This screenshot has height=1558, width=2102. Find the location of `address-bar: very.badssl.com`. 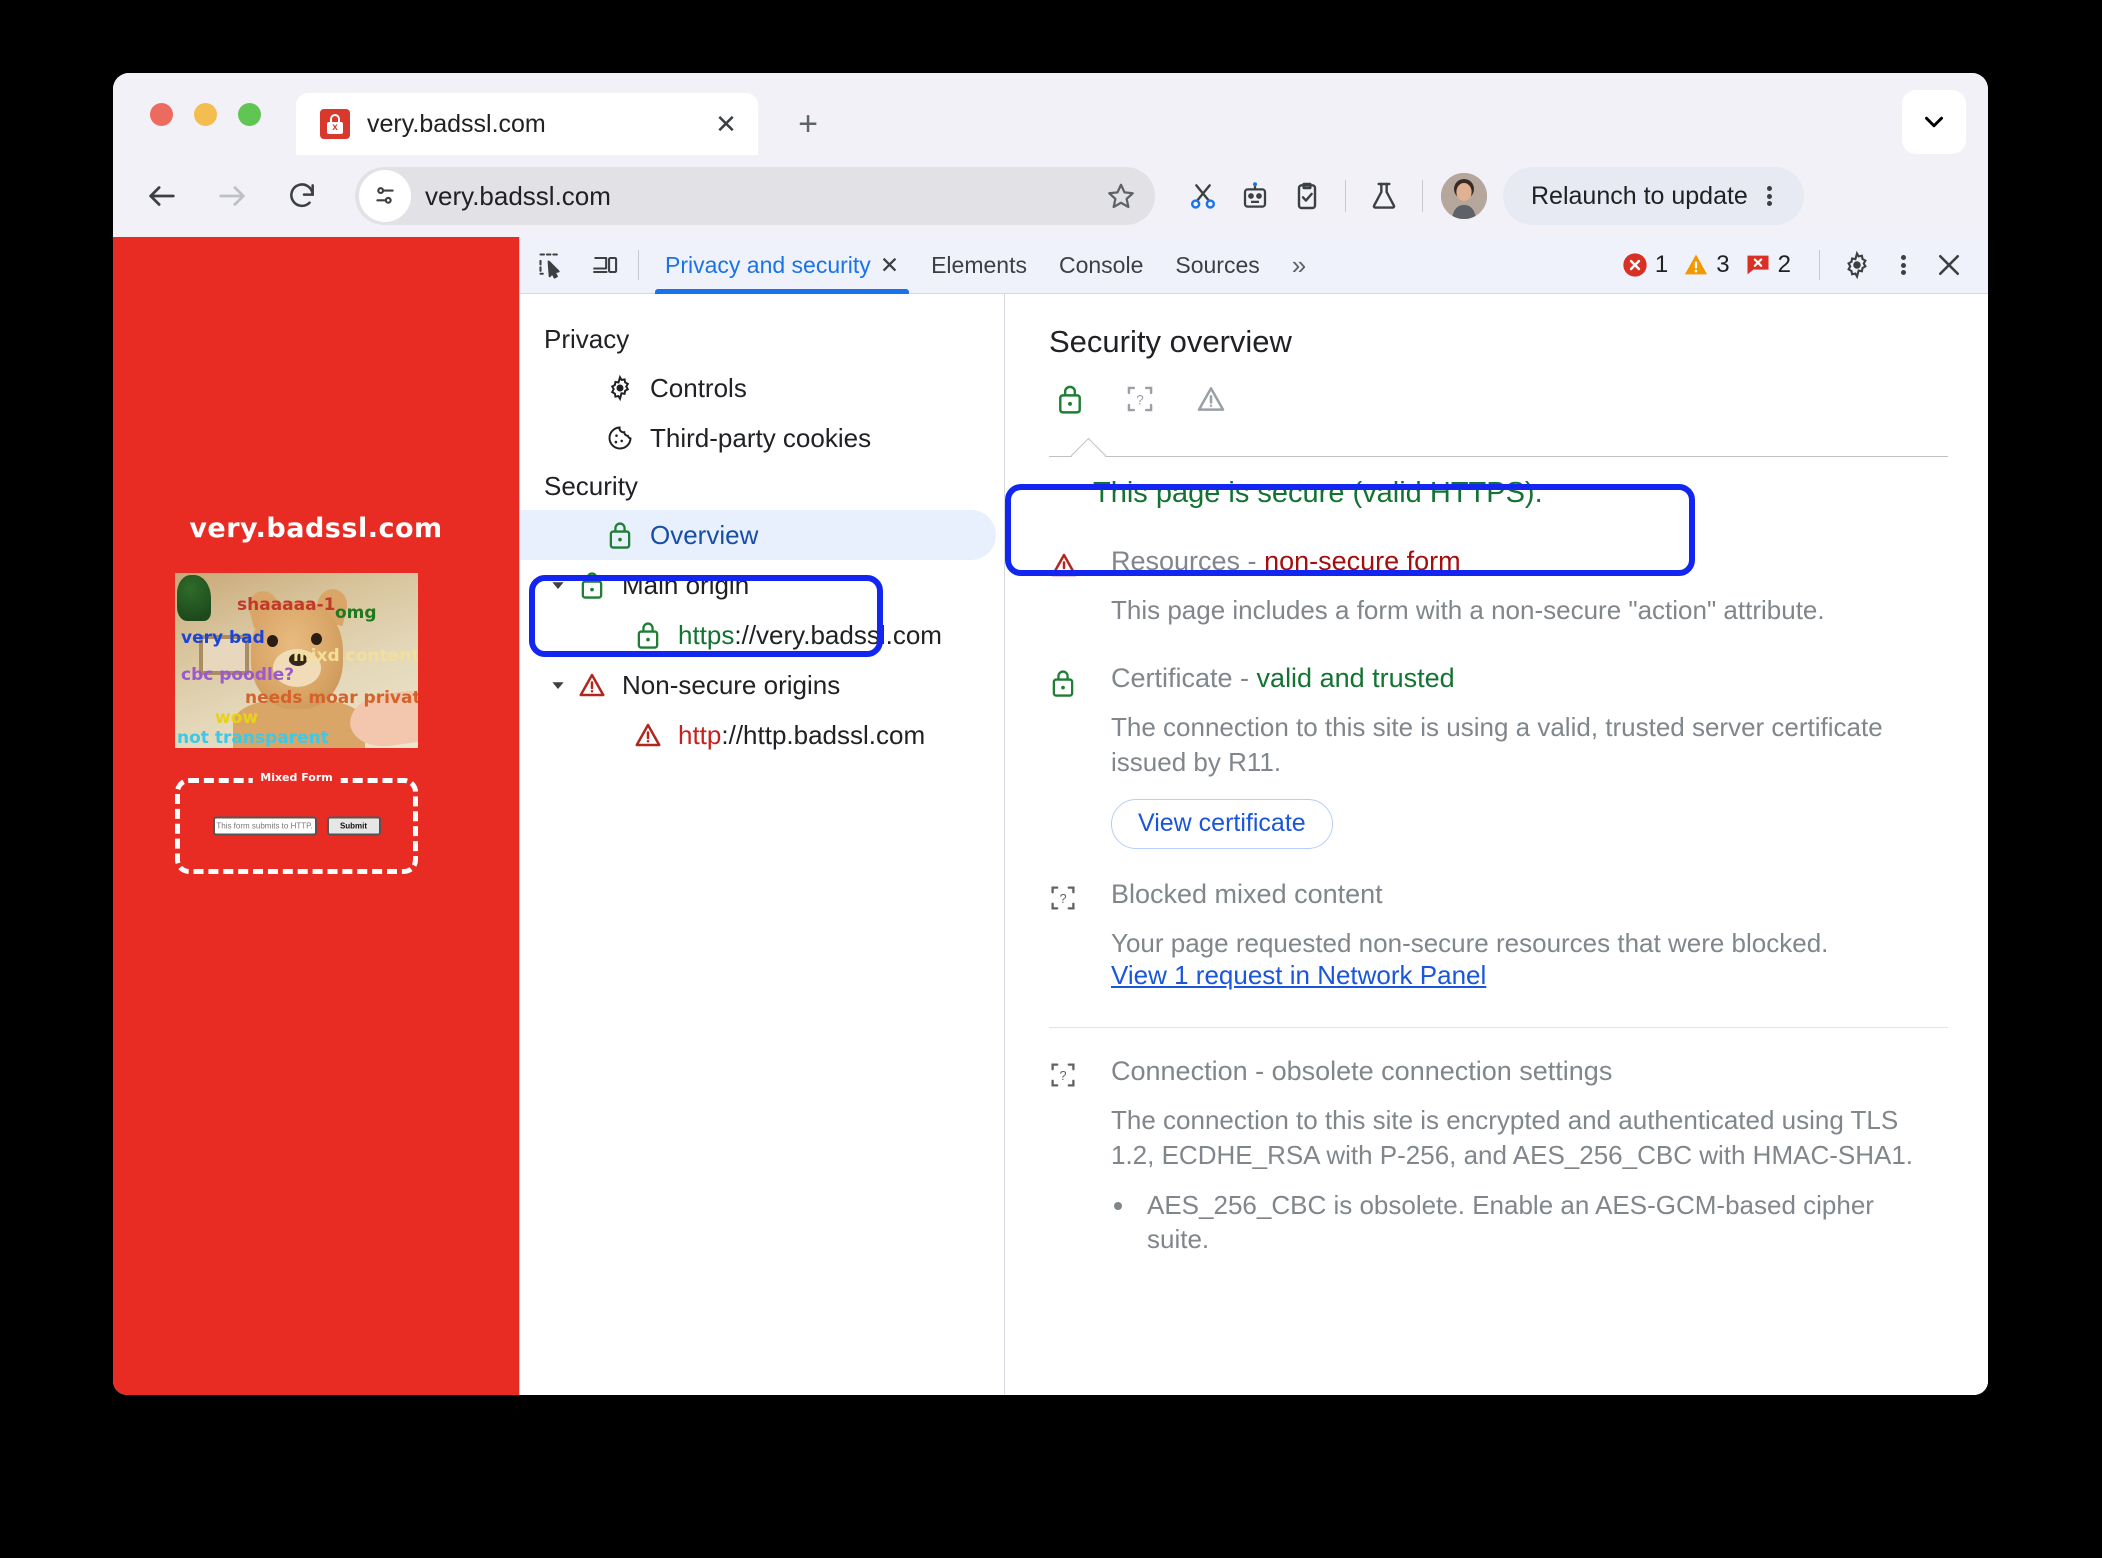

address-bar: very.badssl.com is located at coordinates (755, 196).